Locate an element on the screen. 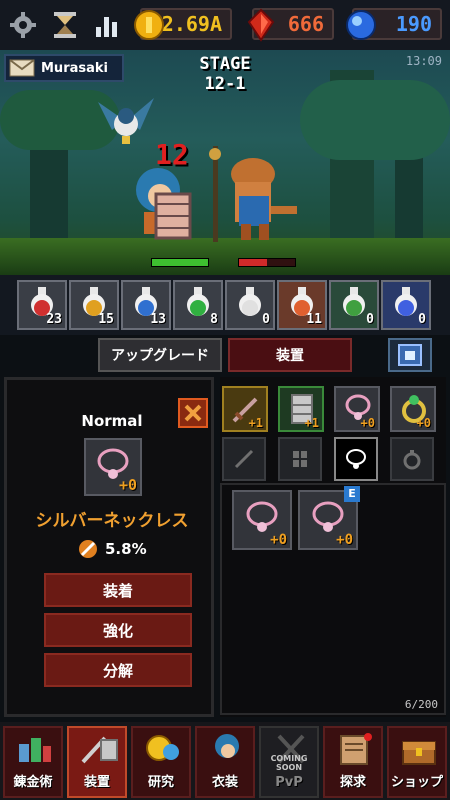 This screenshot has width=450, height=800. research-icon is located at coordinates (162, 748).